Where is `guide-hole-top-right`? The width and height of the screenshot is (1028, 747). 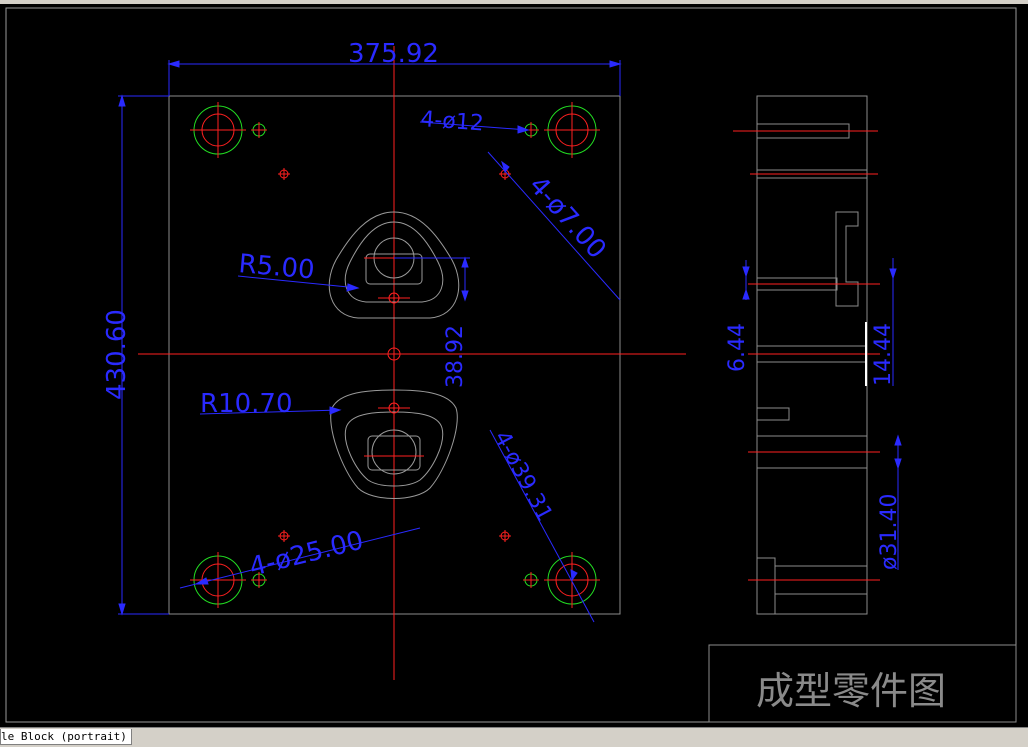
guide-hole-top-right is located at coordinates (572, 130).